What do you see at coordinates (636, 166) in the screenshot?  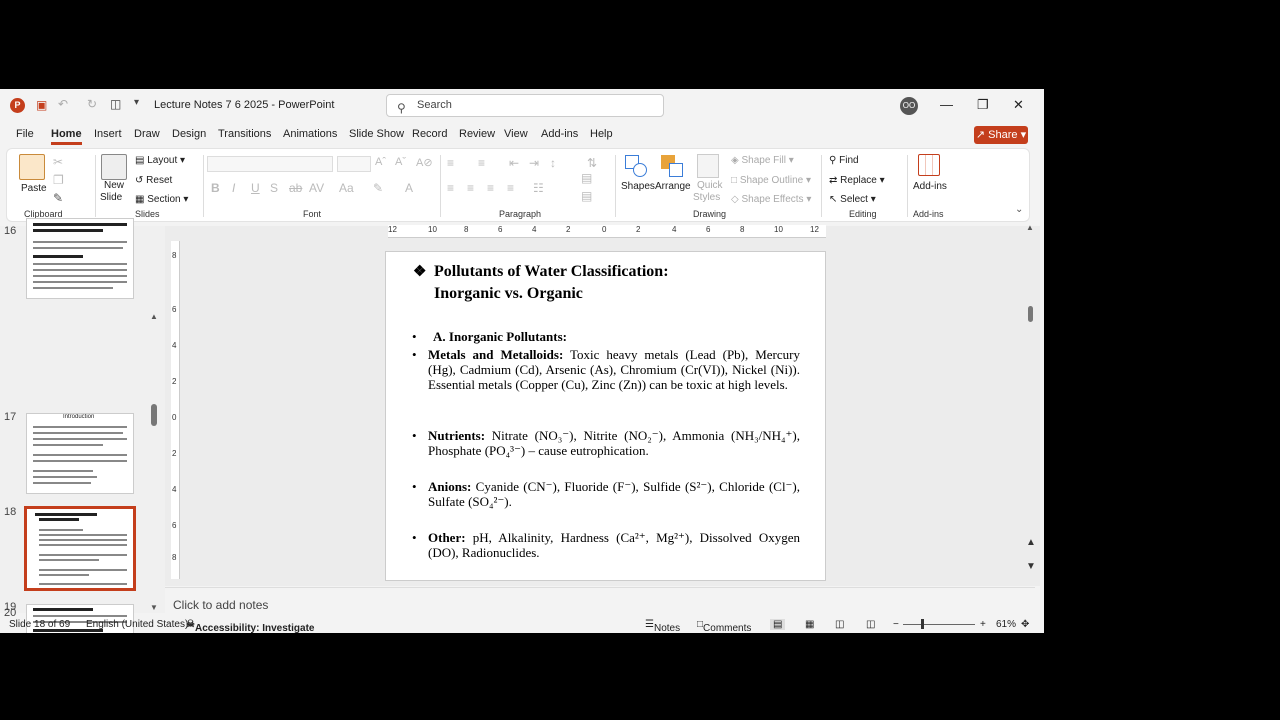 I see `shapes-icon` at bounding box center [636, 166].